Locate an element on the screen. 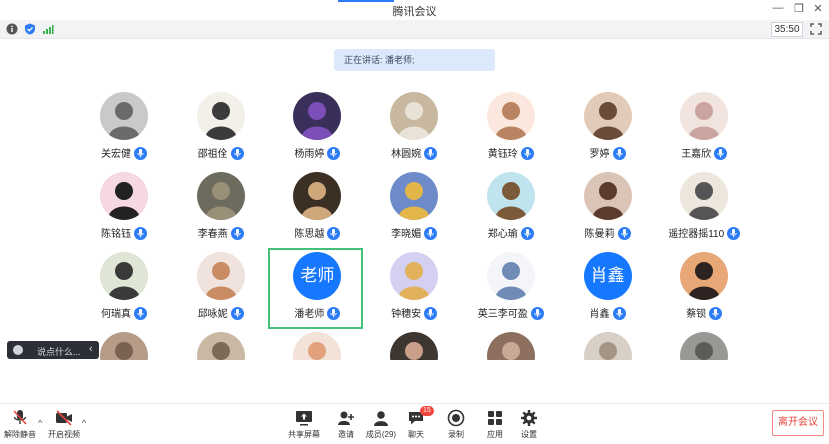  video-options-caret-icon: ^ is located at coordinates (84, 423).